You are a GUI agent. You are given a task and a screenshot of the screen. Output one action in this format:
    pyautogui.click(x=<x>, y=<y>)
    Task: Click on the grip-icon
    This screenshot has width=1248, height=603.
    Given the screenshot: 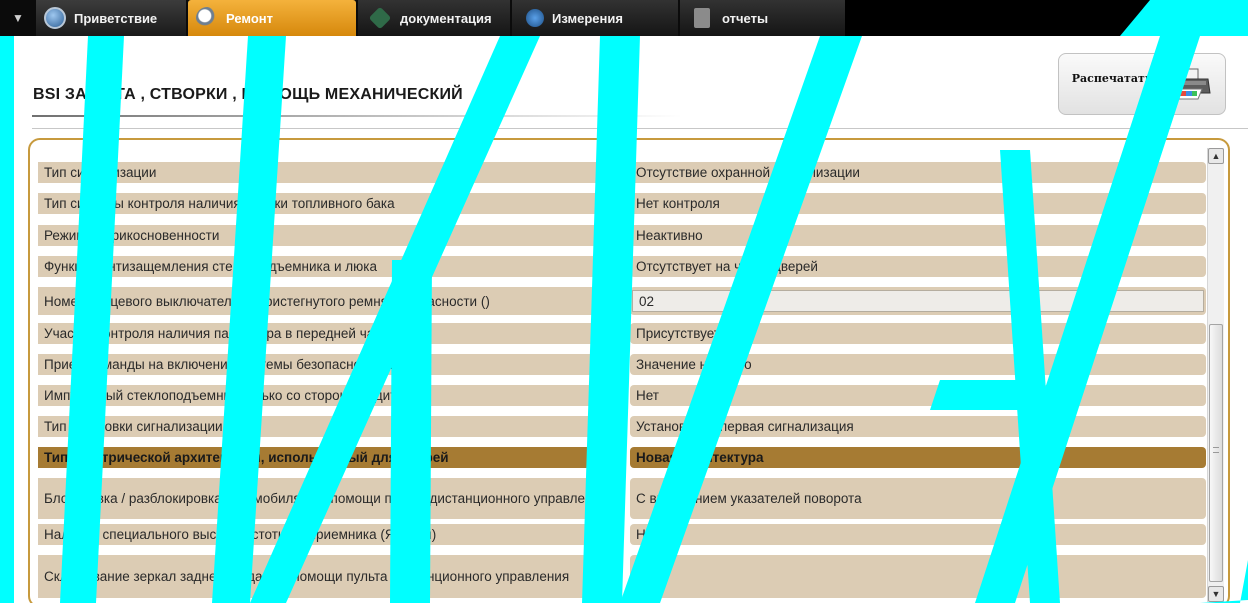 What is the action you would take?
    pyautogui.click(x=1216, y=450)
    